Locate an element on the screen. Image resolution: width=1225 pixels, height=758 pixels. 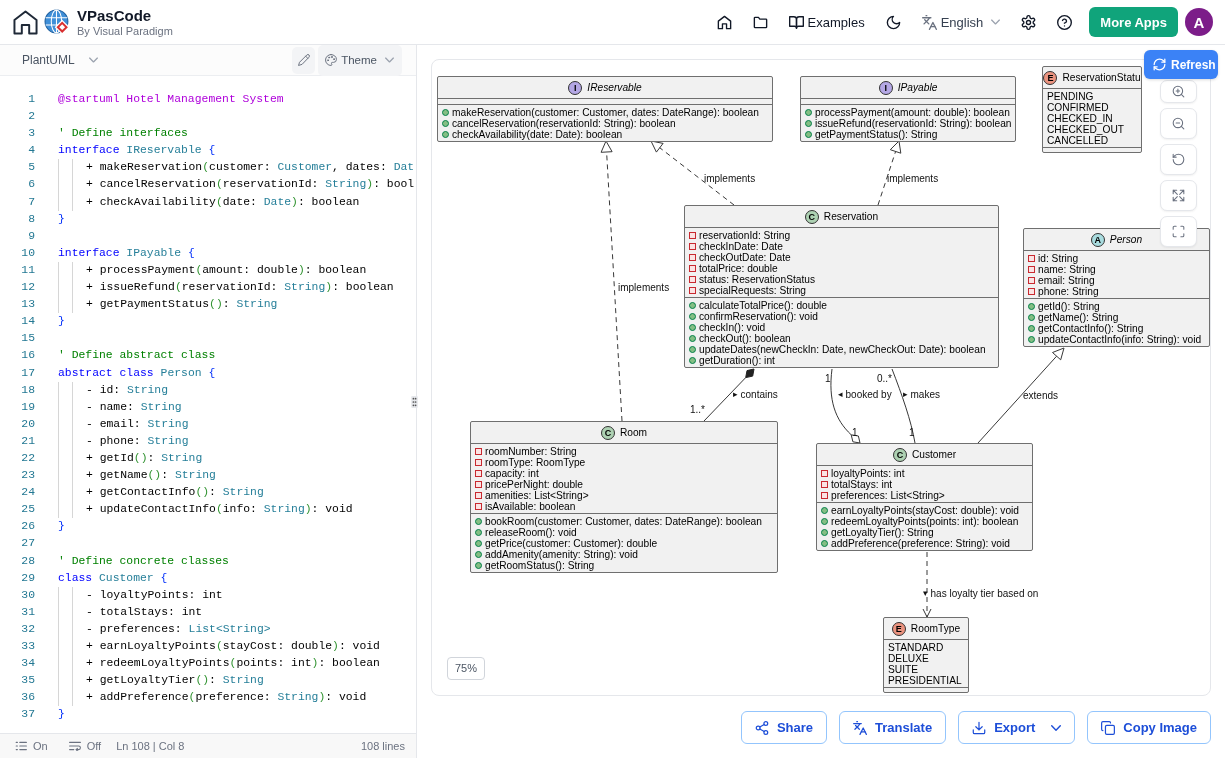
word-wrap-toggle: Off is located at coordinates (85, 746).